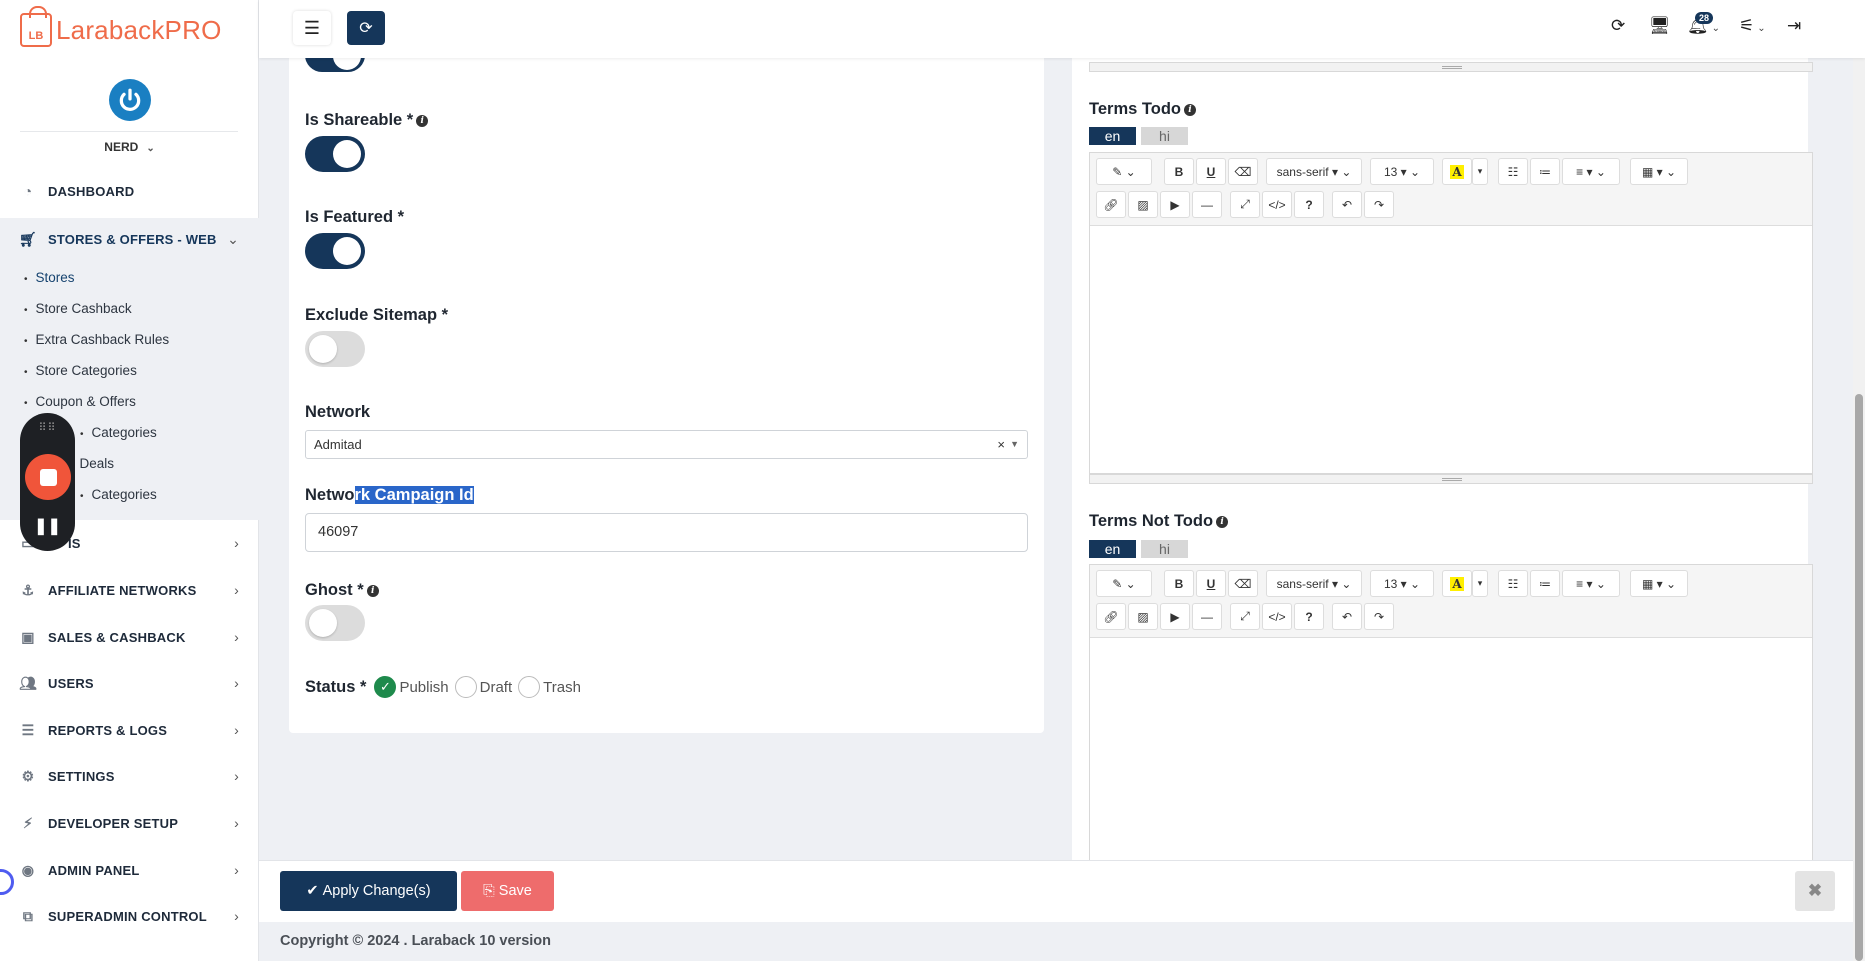 Image resolution: width=1865 pixels, height=961 pixels. Describe the element at coordinates (97, 339) in the screenshot. I see `sub-item-extra-cashback-rules: Extra Cashback Rules` at that location.